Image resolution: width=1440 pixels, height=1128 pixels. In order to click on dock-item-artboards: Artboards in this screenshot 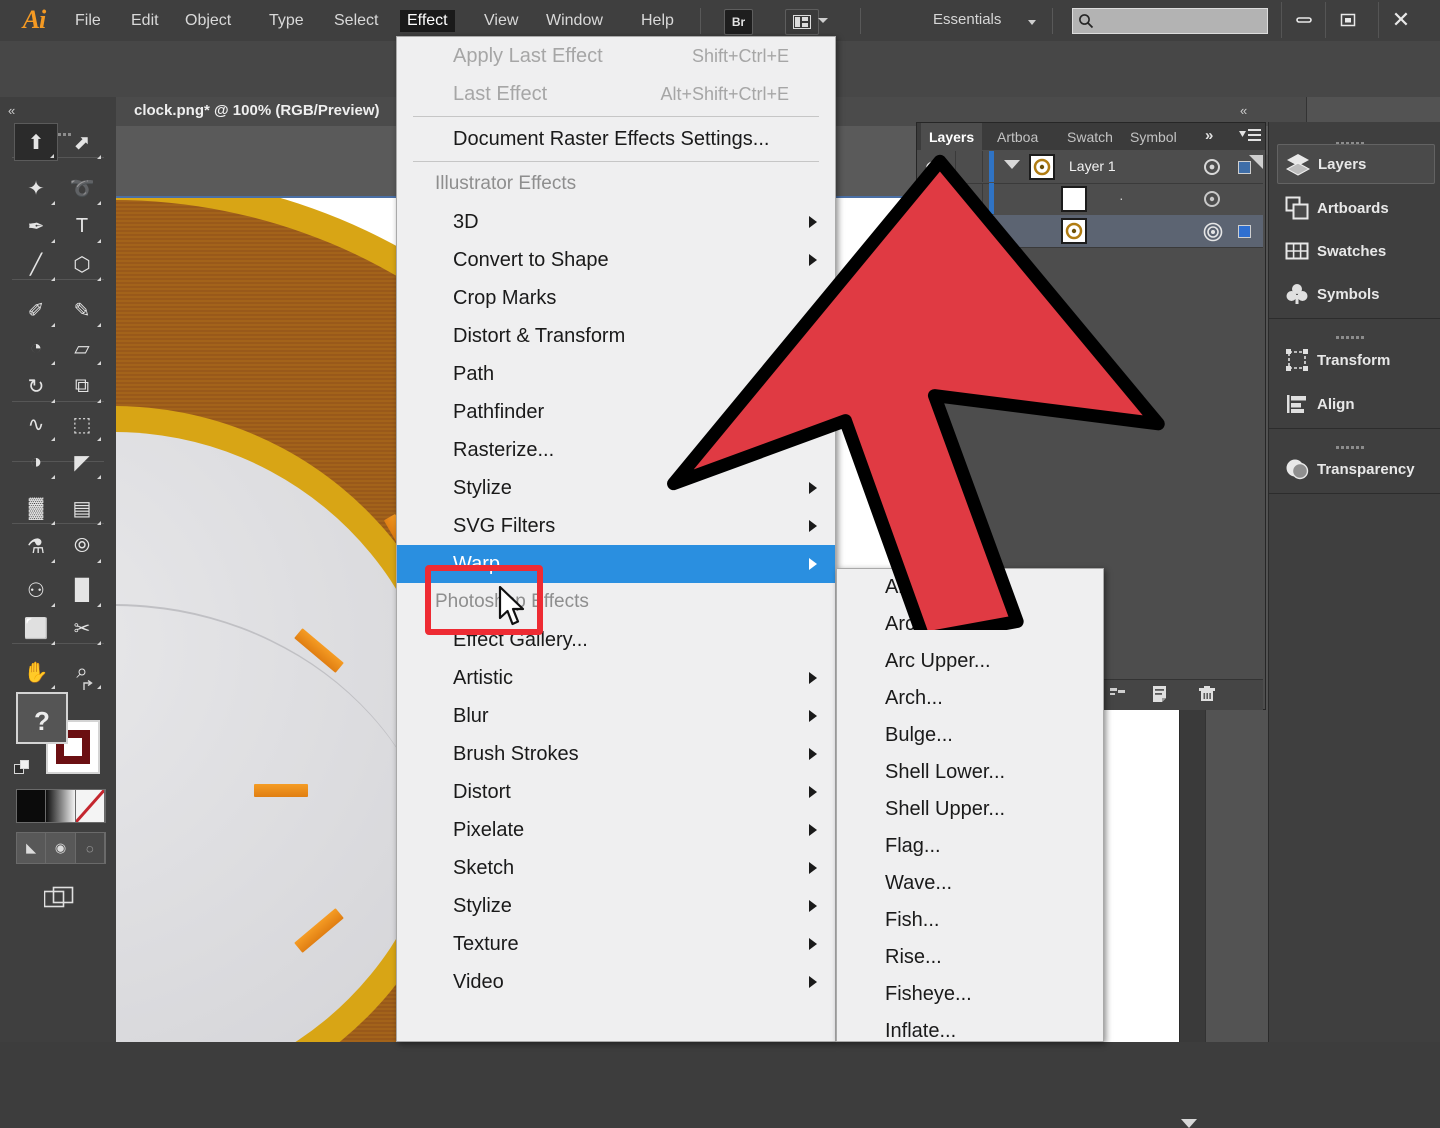, I will do `click(1356, 208)`.